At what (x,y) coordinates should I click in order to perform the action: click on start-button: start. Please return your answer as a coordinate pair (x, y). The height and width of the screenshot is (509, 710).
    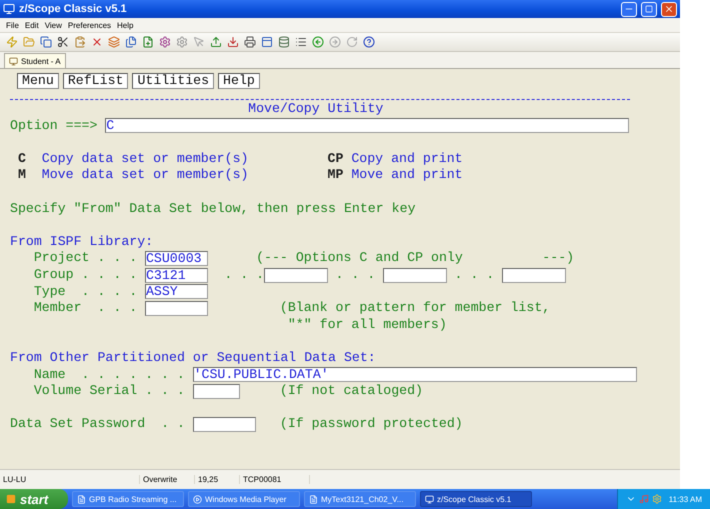
    Looking at the image, I should click on (34, 499).